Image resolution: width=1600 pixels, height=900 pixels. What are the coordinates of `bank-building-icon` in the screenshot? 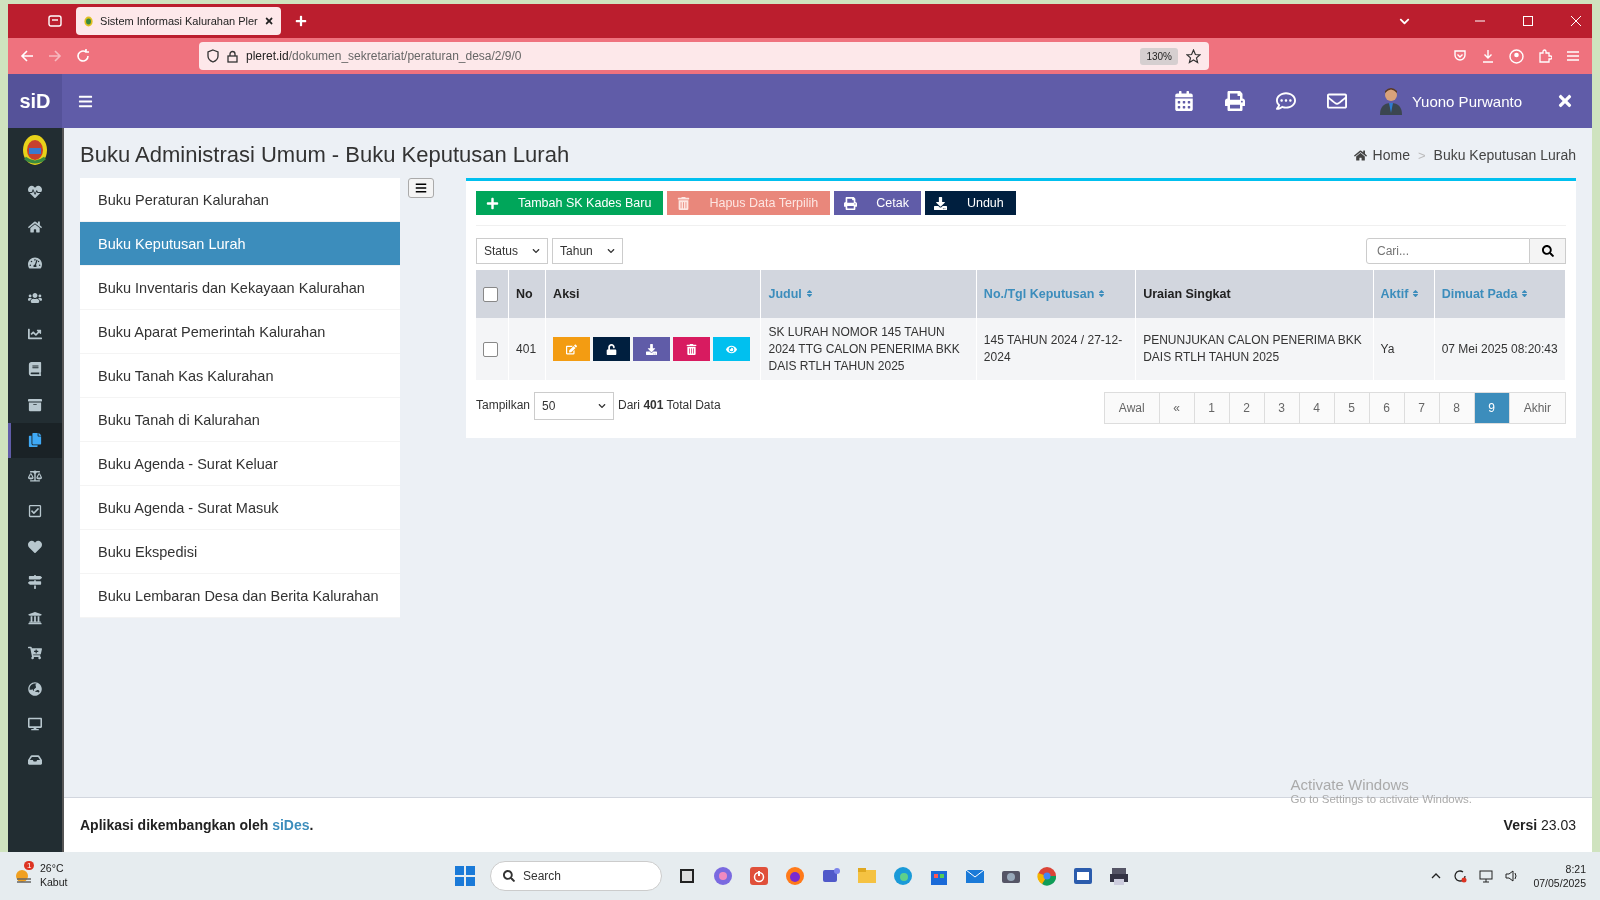 It's located at (35, 617).